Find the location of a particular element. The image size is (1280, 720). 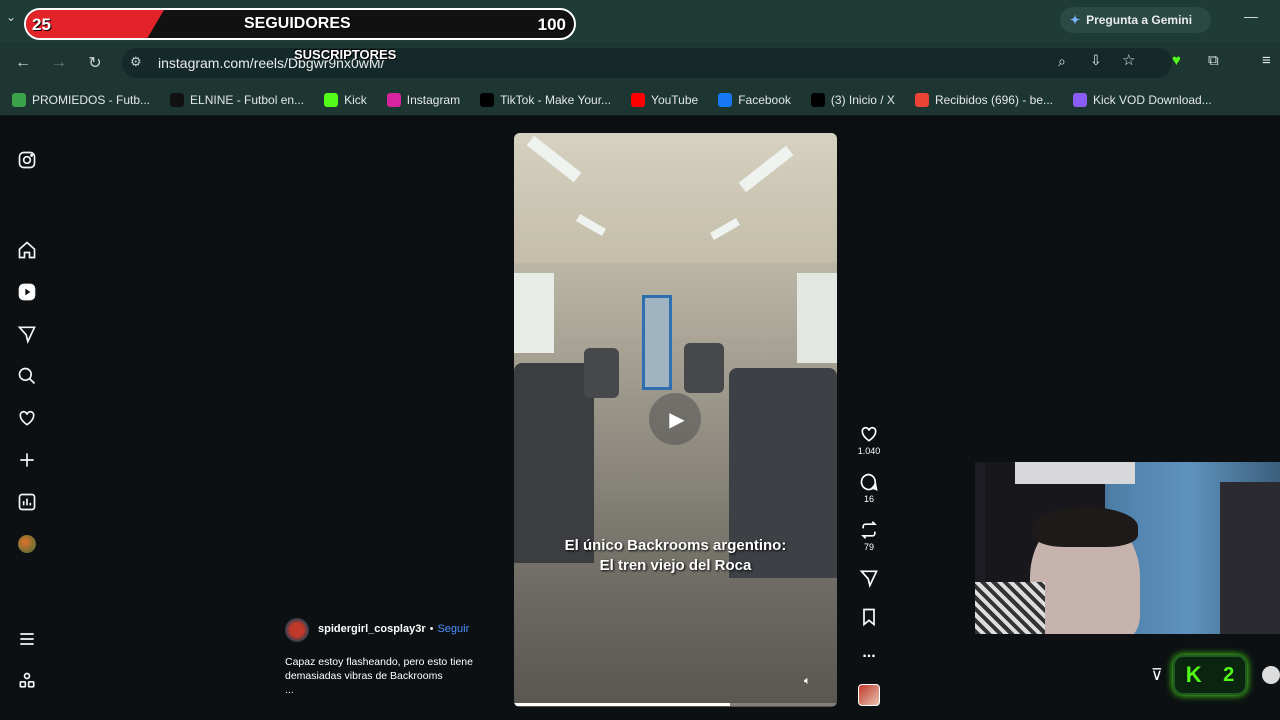

bookmark-label: Facebook is located at coordinates (764, 100).